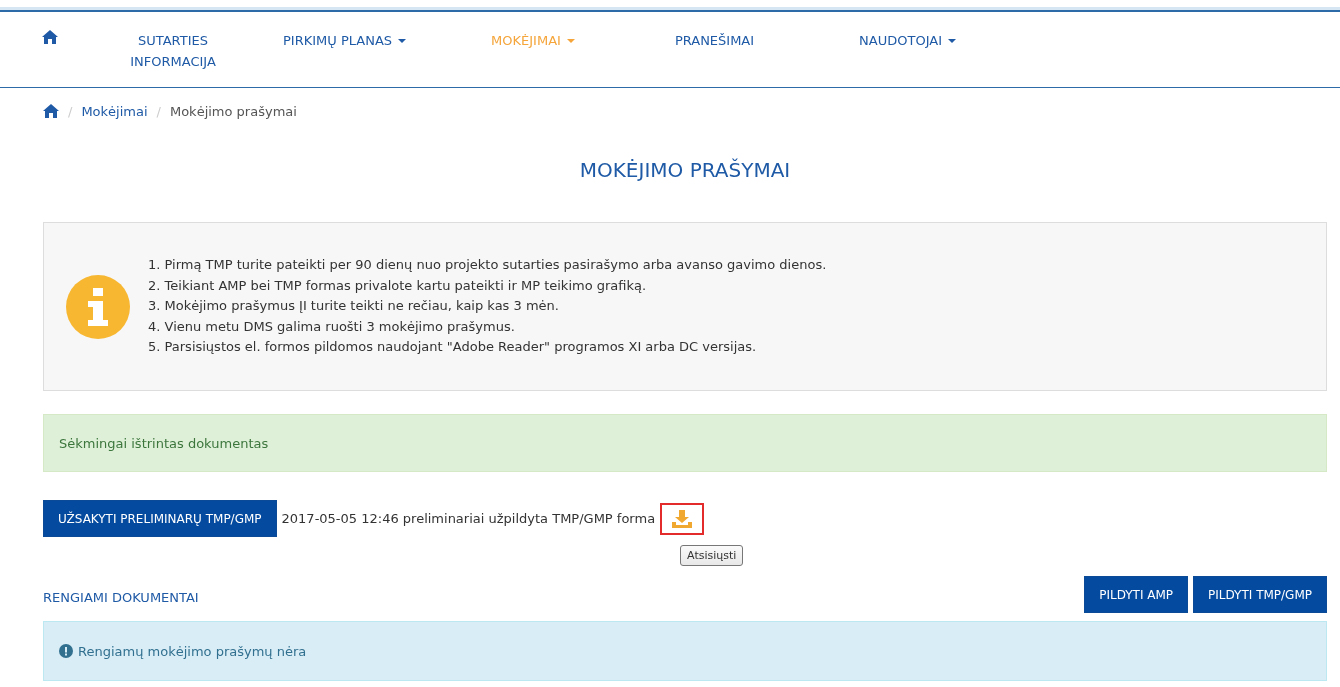 The height and width of the screenshot is (687, 1340). Describe the element at coordinates (453, 347) in the screenshot. I see `info-text: 5. Parsisiųstos el. formos pildomos naudojant "Adobe Reader" programos XI arba DC versijas.` at that location.